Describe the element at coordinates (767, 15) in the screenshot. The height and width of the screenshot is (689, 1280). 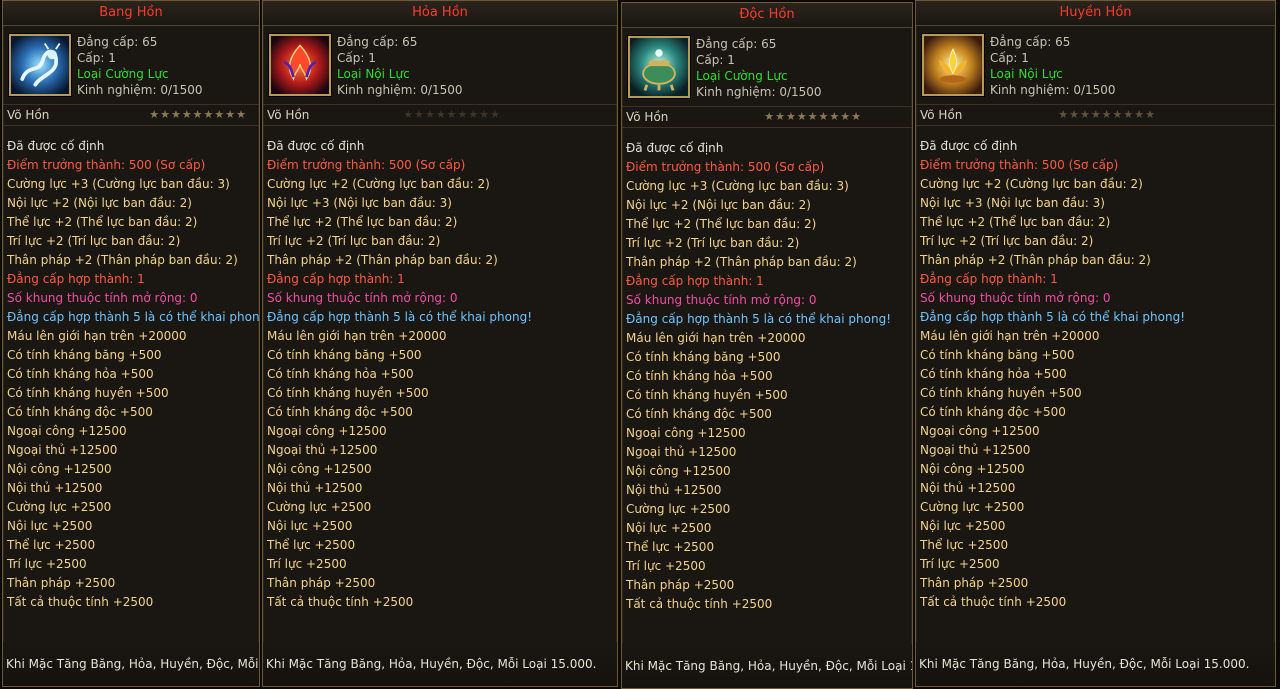
I see `item-title: Độc Hồn` at that location.